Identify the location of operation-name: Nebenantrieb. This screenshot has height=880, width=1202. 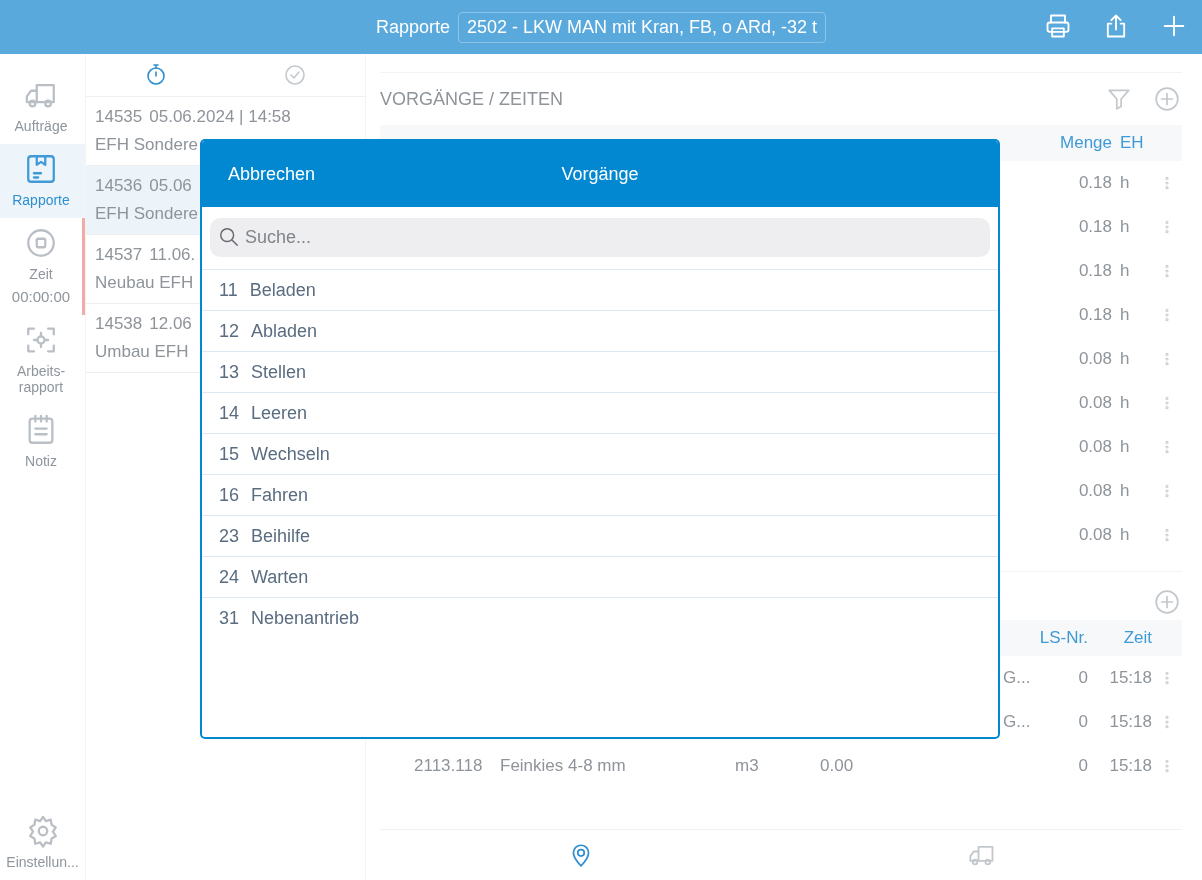
(305, 618).